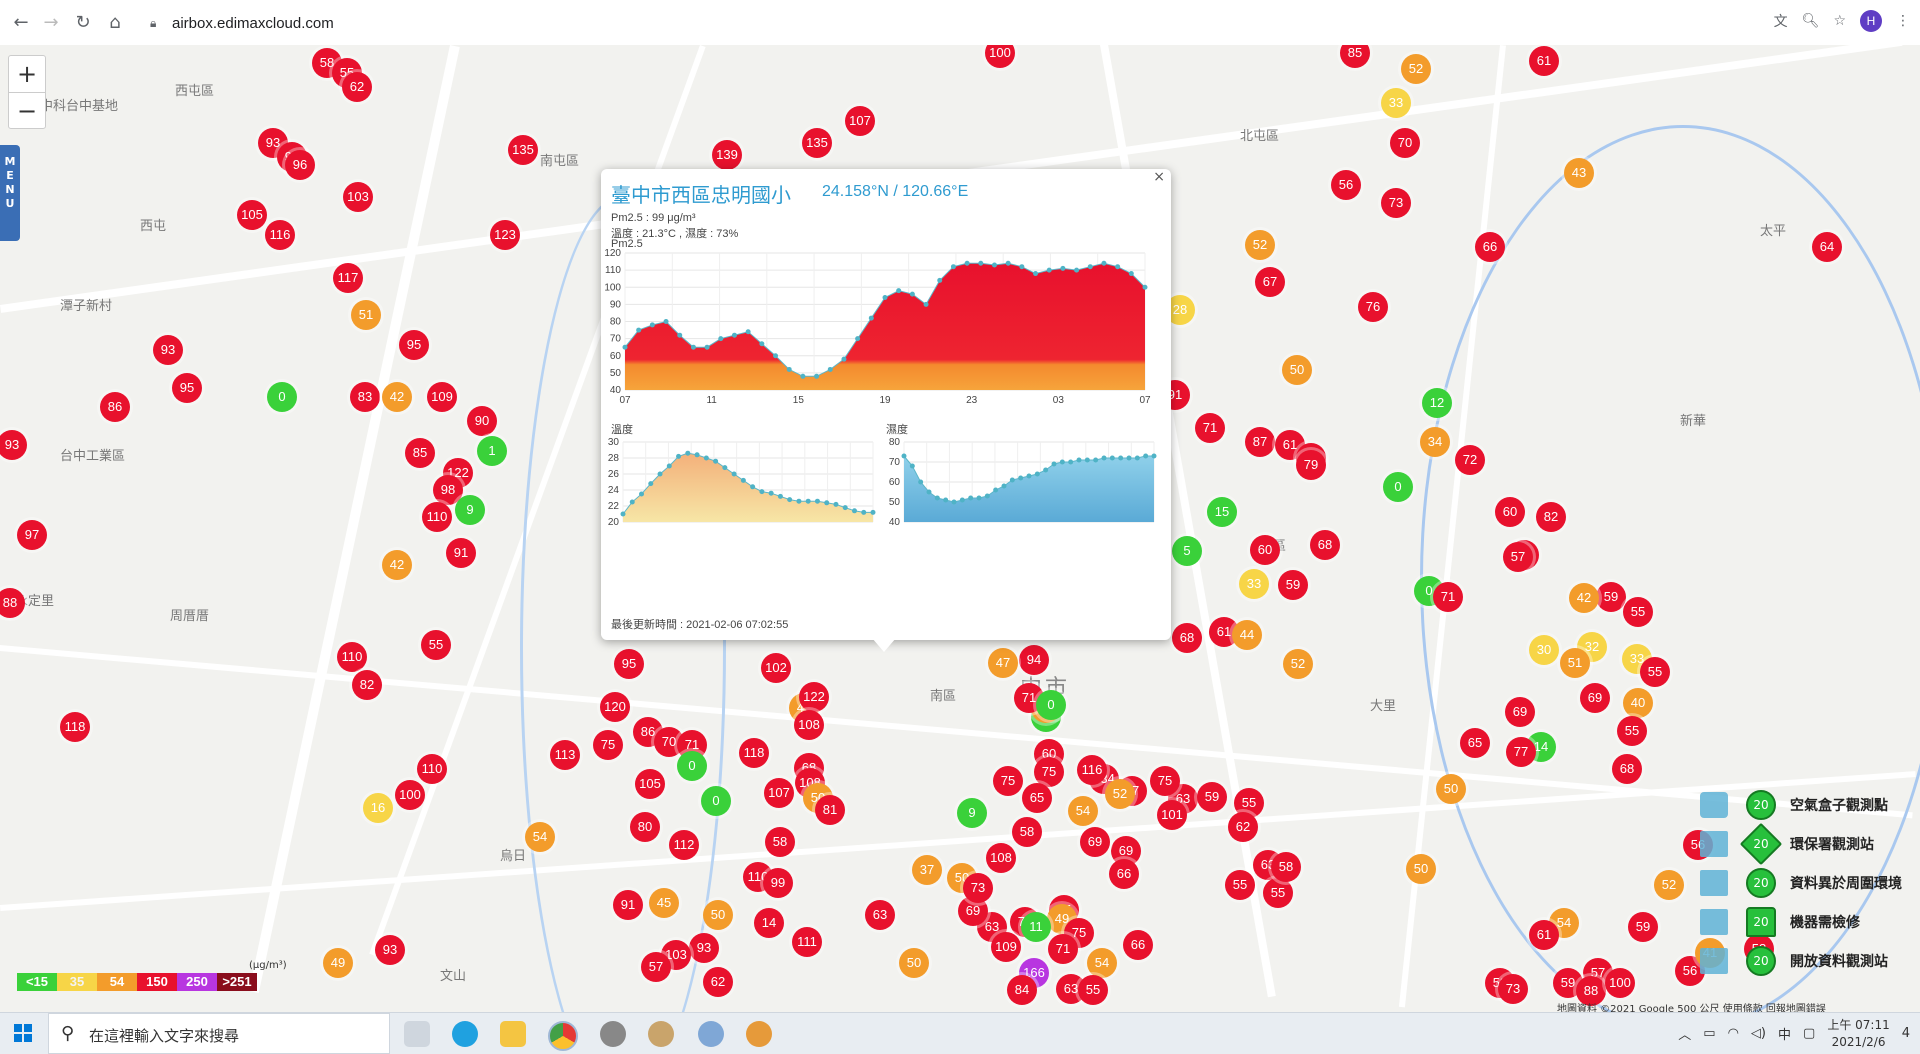 The width and height of the screenshot is (1920, 1054). Describe the element at coordinates (417, 1034) in the screenshot. I see `task-view-icon` at that location.